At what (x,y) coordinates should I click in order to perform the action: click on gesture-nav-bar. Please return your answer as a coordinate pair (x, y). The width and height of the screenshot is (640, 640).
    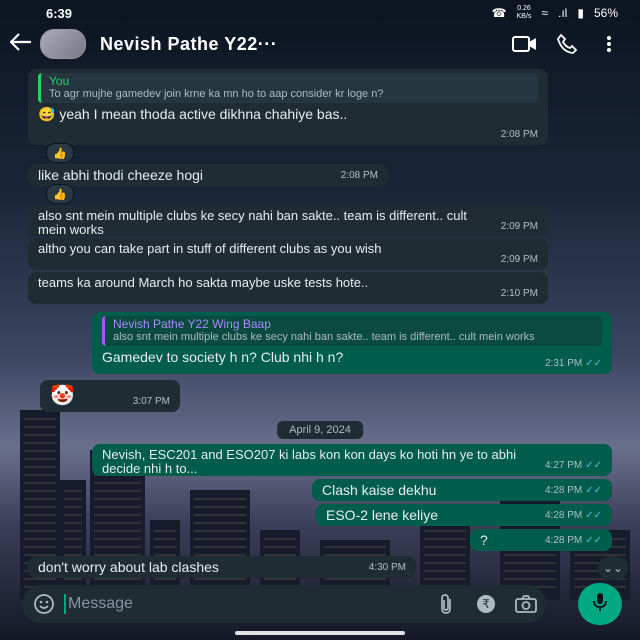
    Looking at the image, I should click on (320, 633).